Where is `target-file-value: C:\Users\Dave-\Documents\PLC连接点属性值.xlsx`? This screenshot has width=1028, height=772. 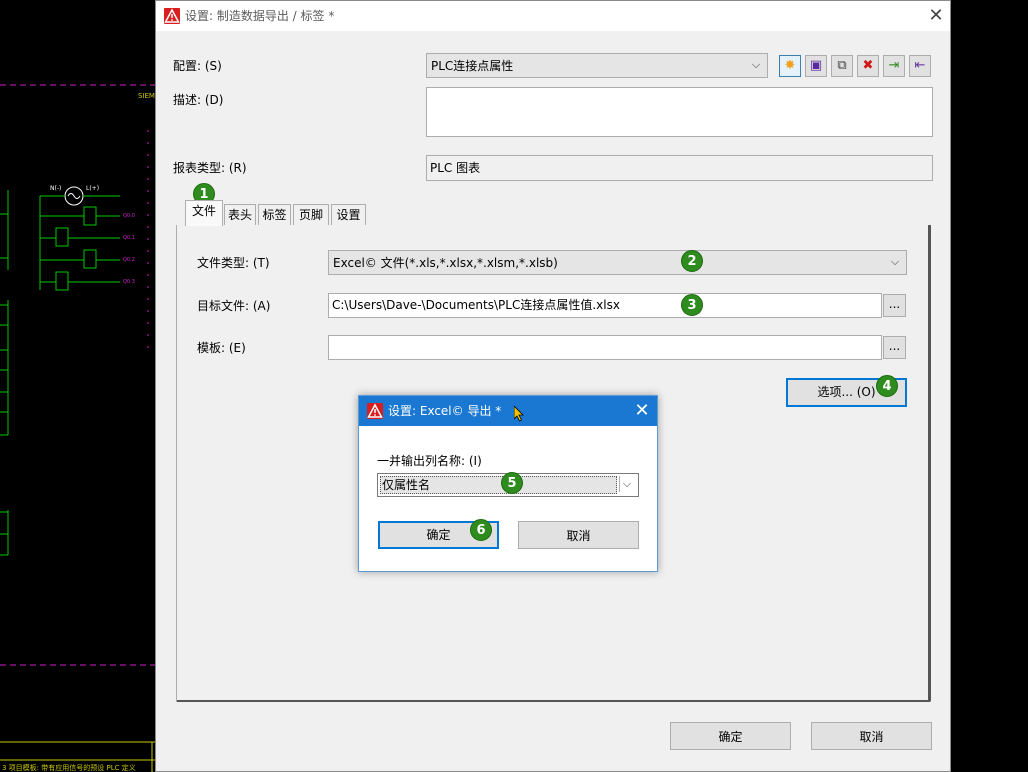
target-file-value: C:\Users\Dave-\Documents\PLC连接点属性值.xlsx is located at coordinates (476, 305).